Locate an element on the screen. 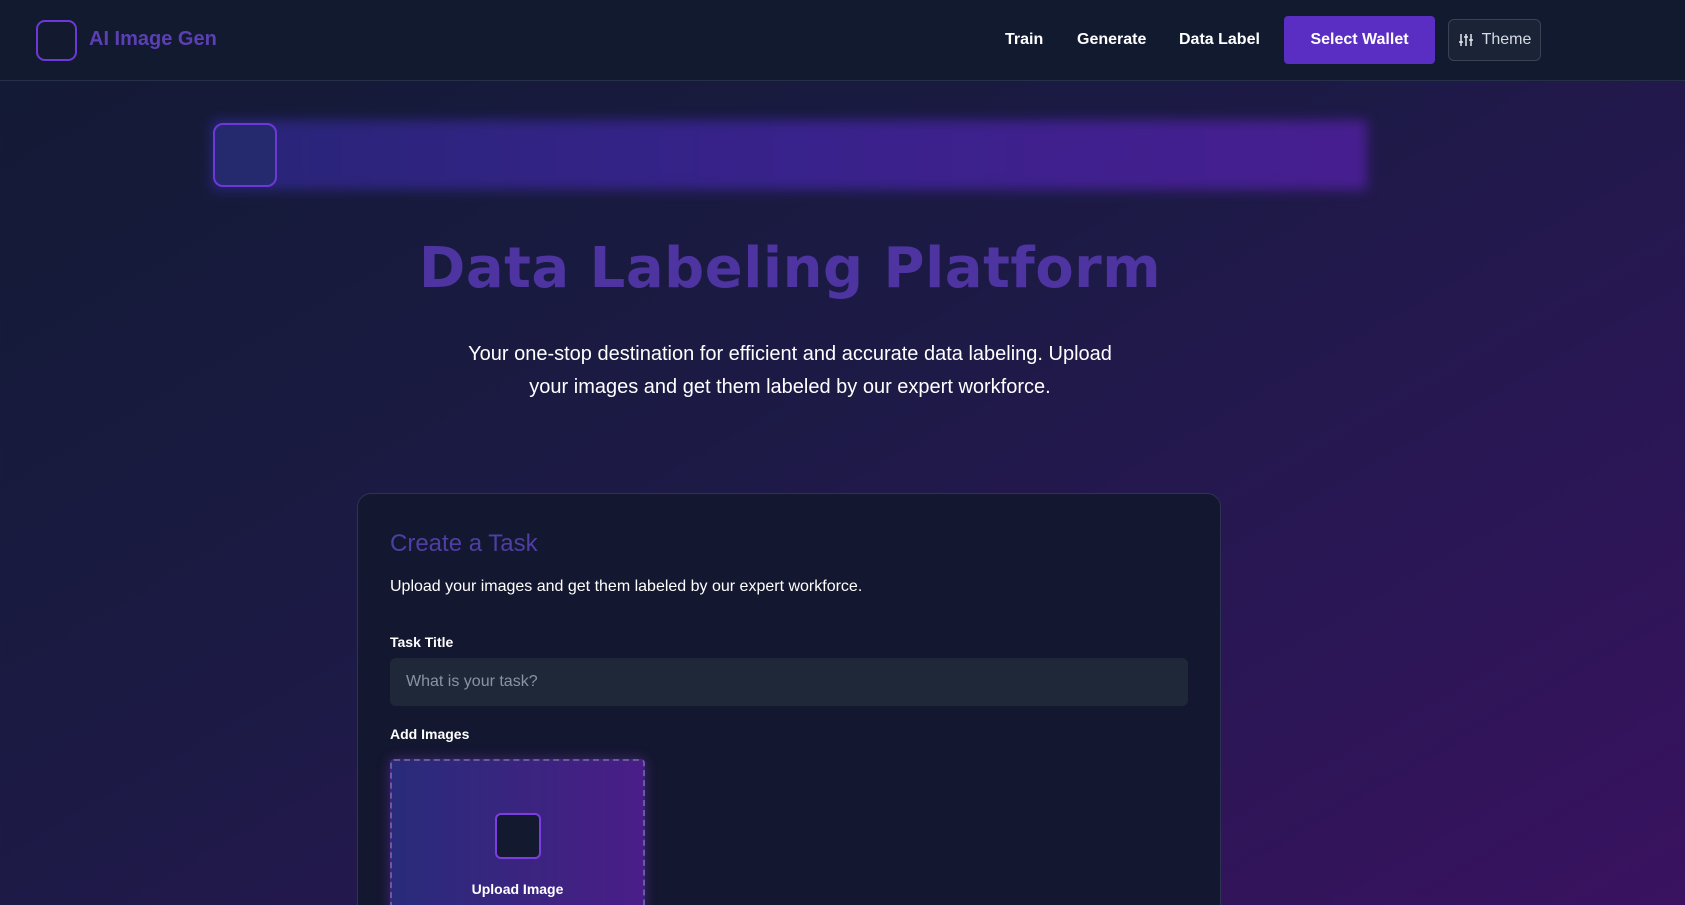  card-title: Create a Task is located at coordinates (464, 543).